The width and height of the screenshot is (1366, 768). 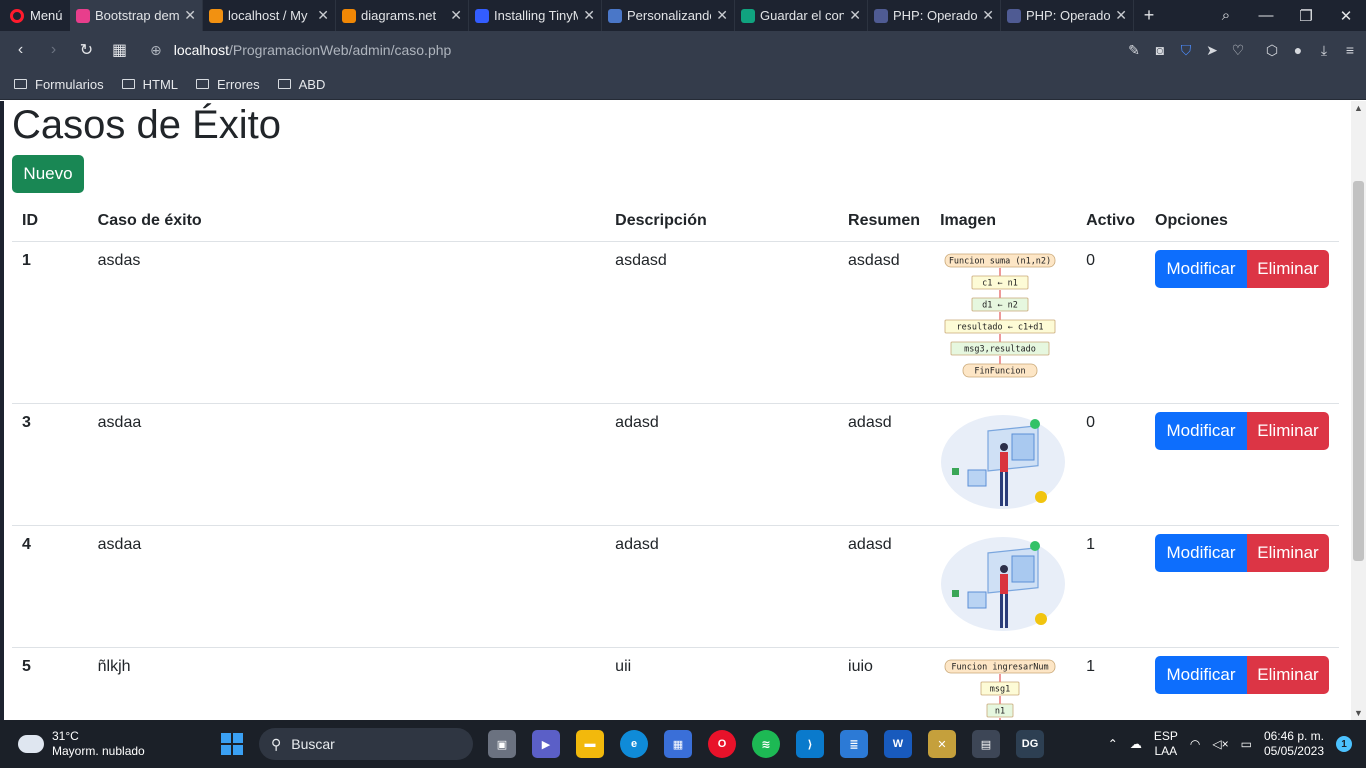 I want to click on heart-icon: ♡, so click(x=1238, y=50).